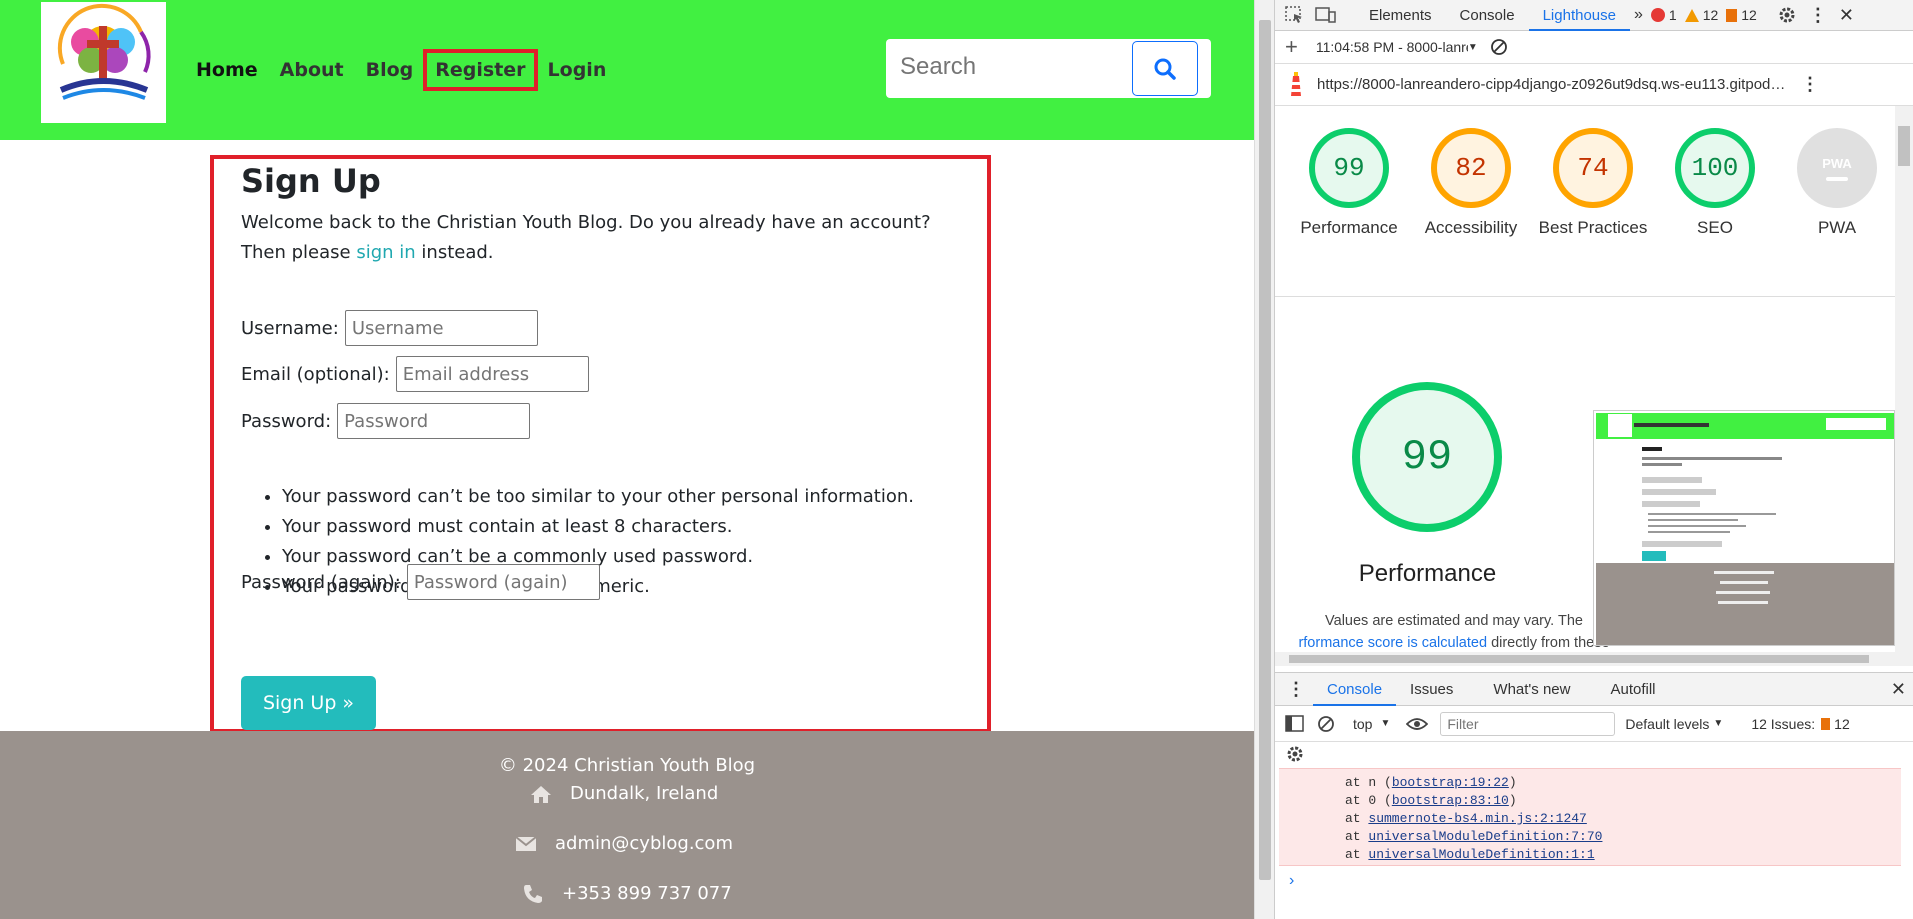 This screenshot has height=919, width=1913. I want to click on page-screenshot-image, so click(1744, 528).